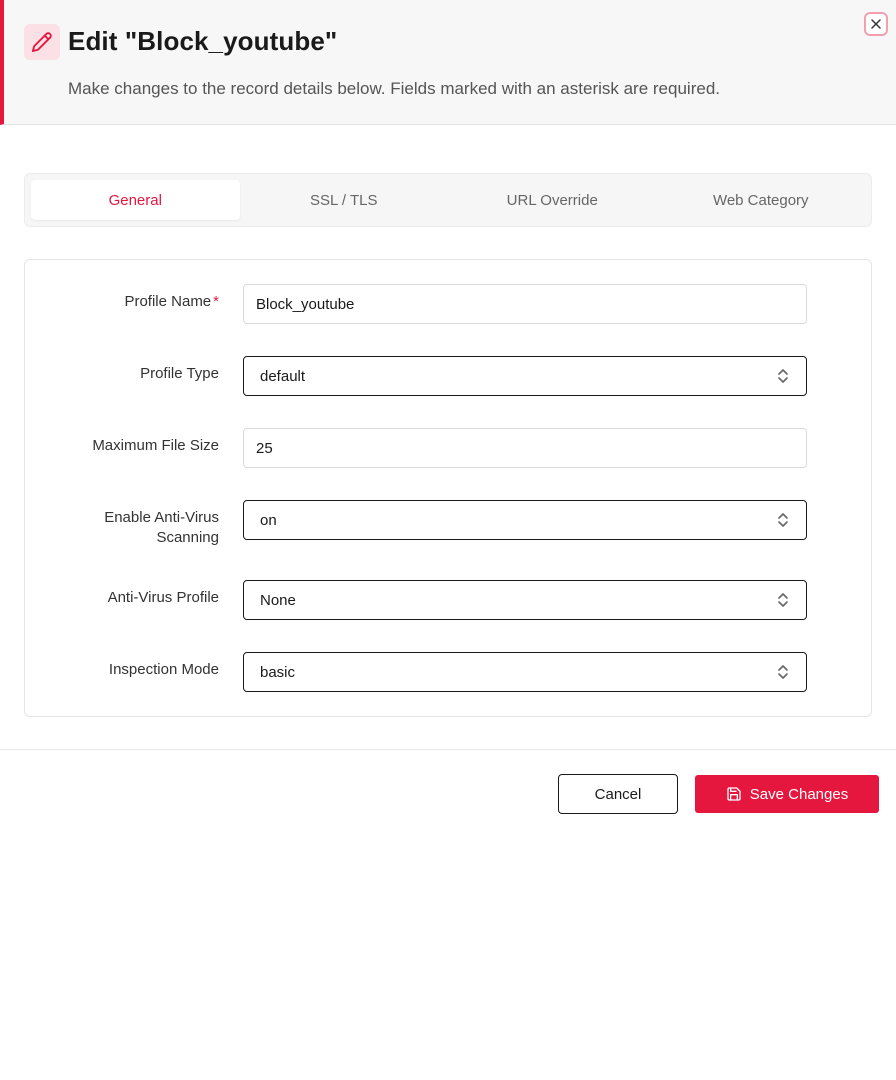  What do you see at coordinates (278, 600) in the screenshot?
I see `av-profile-value: None` at bounding box center [278, 600].